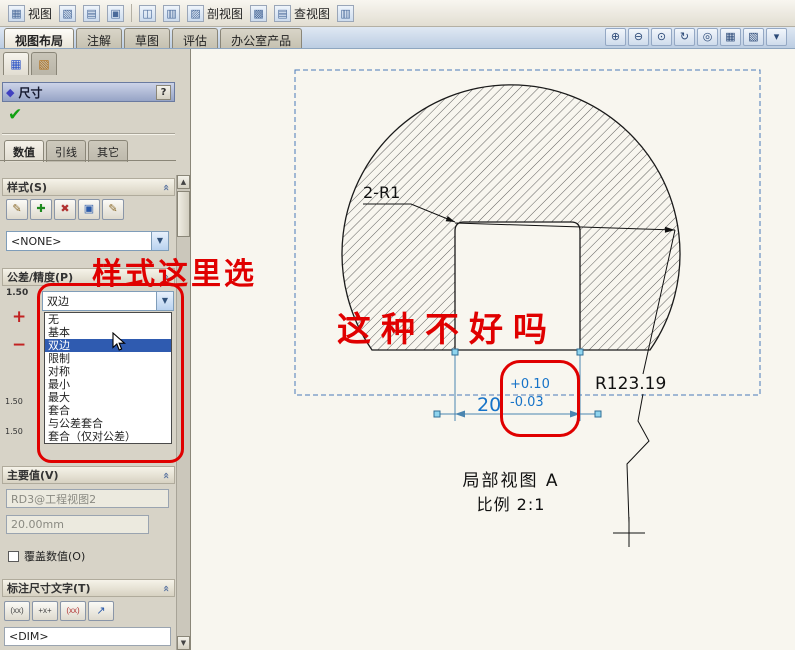 The height and width of the screenshot is (650, 795). What do you see at coordinates (89, 209) in the screenshot?
I see `style-save-button: ▣` at bounding box center [89, 209].